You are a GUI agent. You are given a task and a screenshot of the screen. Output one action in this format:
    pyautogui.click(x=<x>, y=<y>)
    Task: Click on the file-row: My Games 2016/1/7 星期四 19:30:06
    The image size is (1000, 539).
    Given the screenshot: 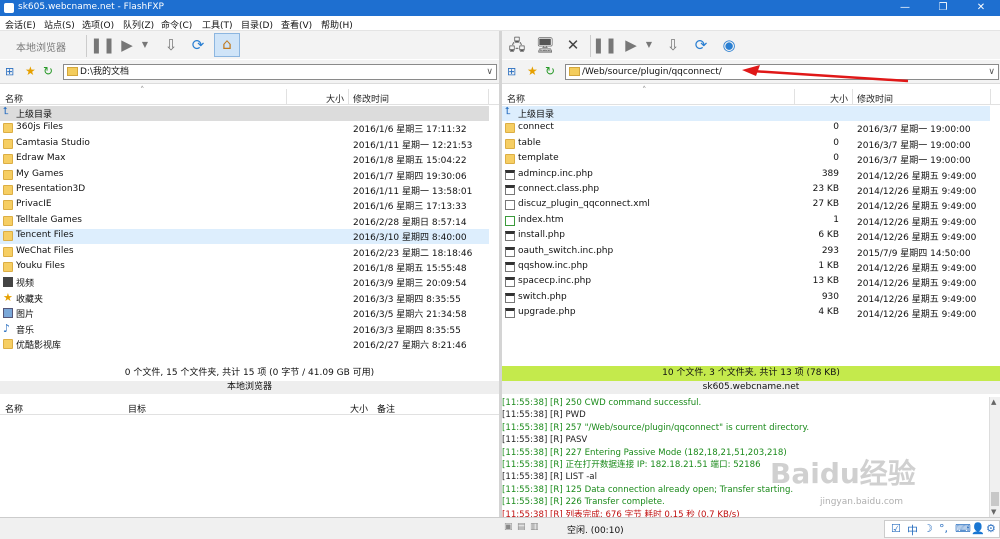 What is the action you would take?
    pyautogui.click(x=244, y=175)
    